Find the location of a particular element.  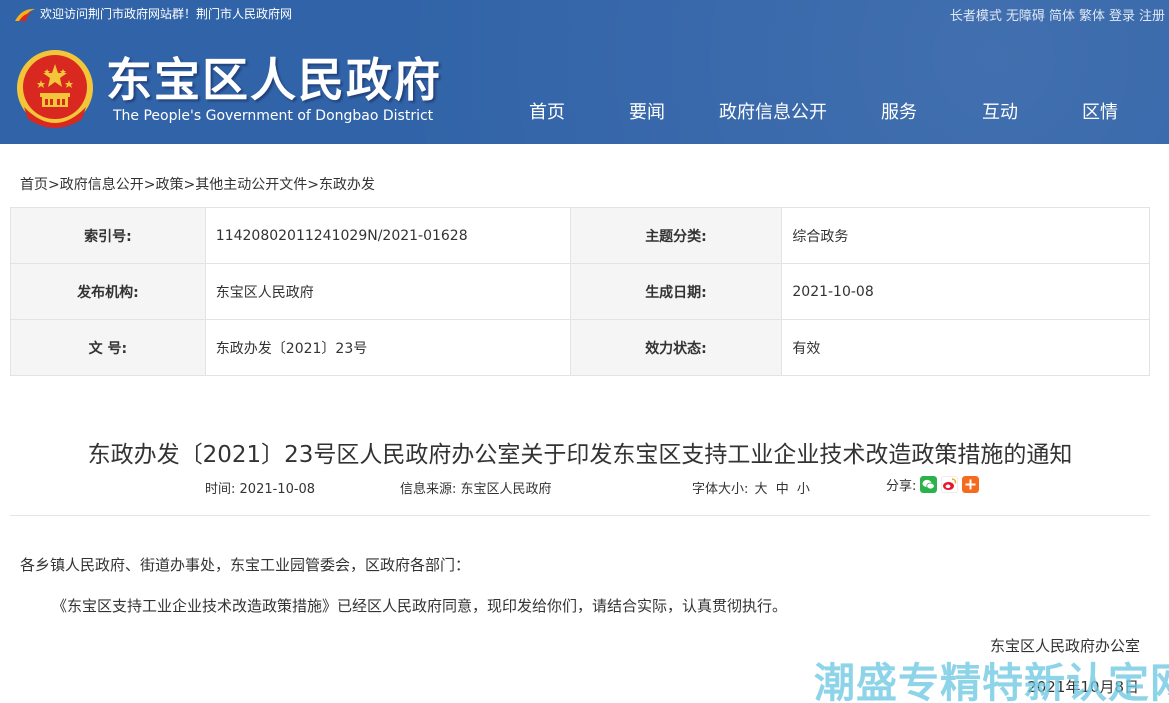

breadcrumb-gov-info: 政府信息公开 is located at coordinates (102, 185).